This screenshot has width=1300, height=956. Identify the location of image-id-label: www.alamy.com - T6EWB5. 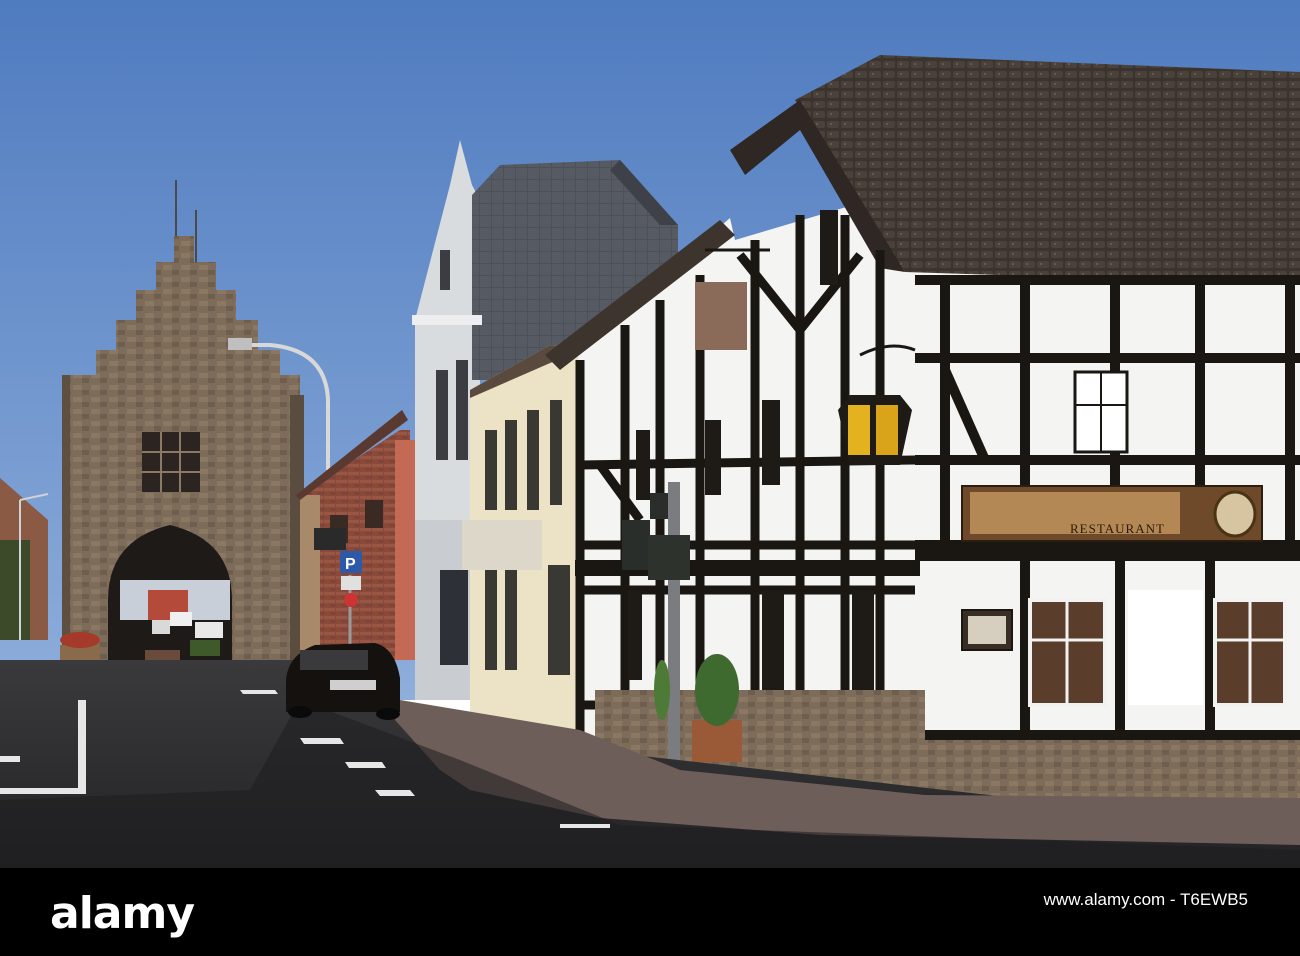
(1145, 899).